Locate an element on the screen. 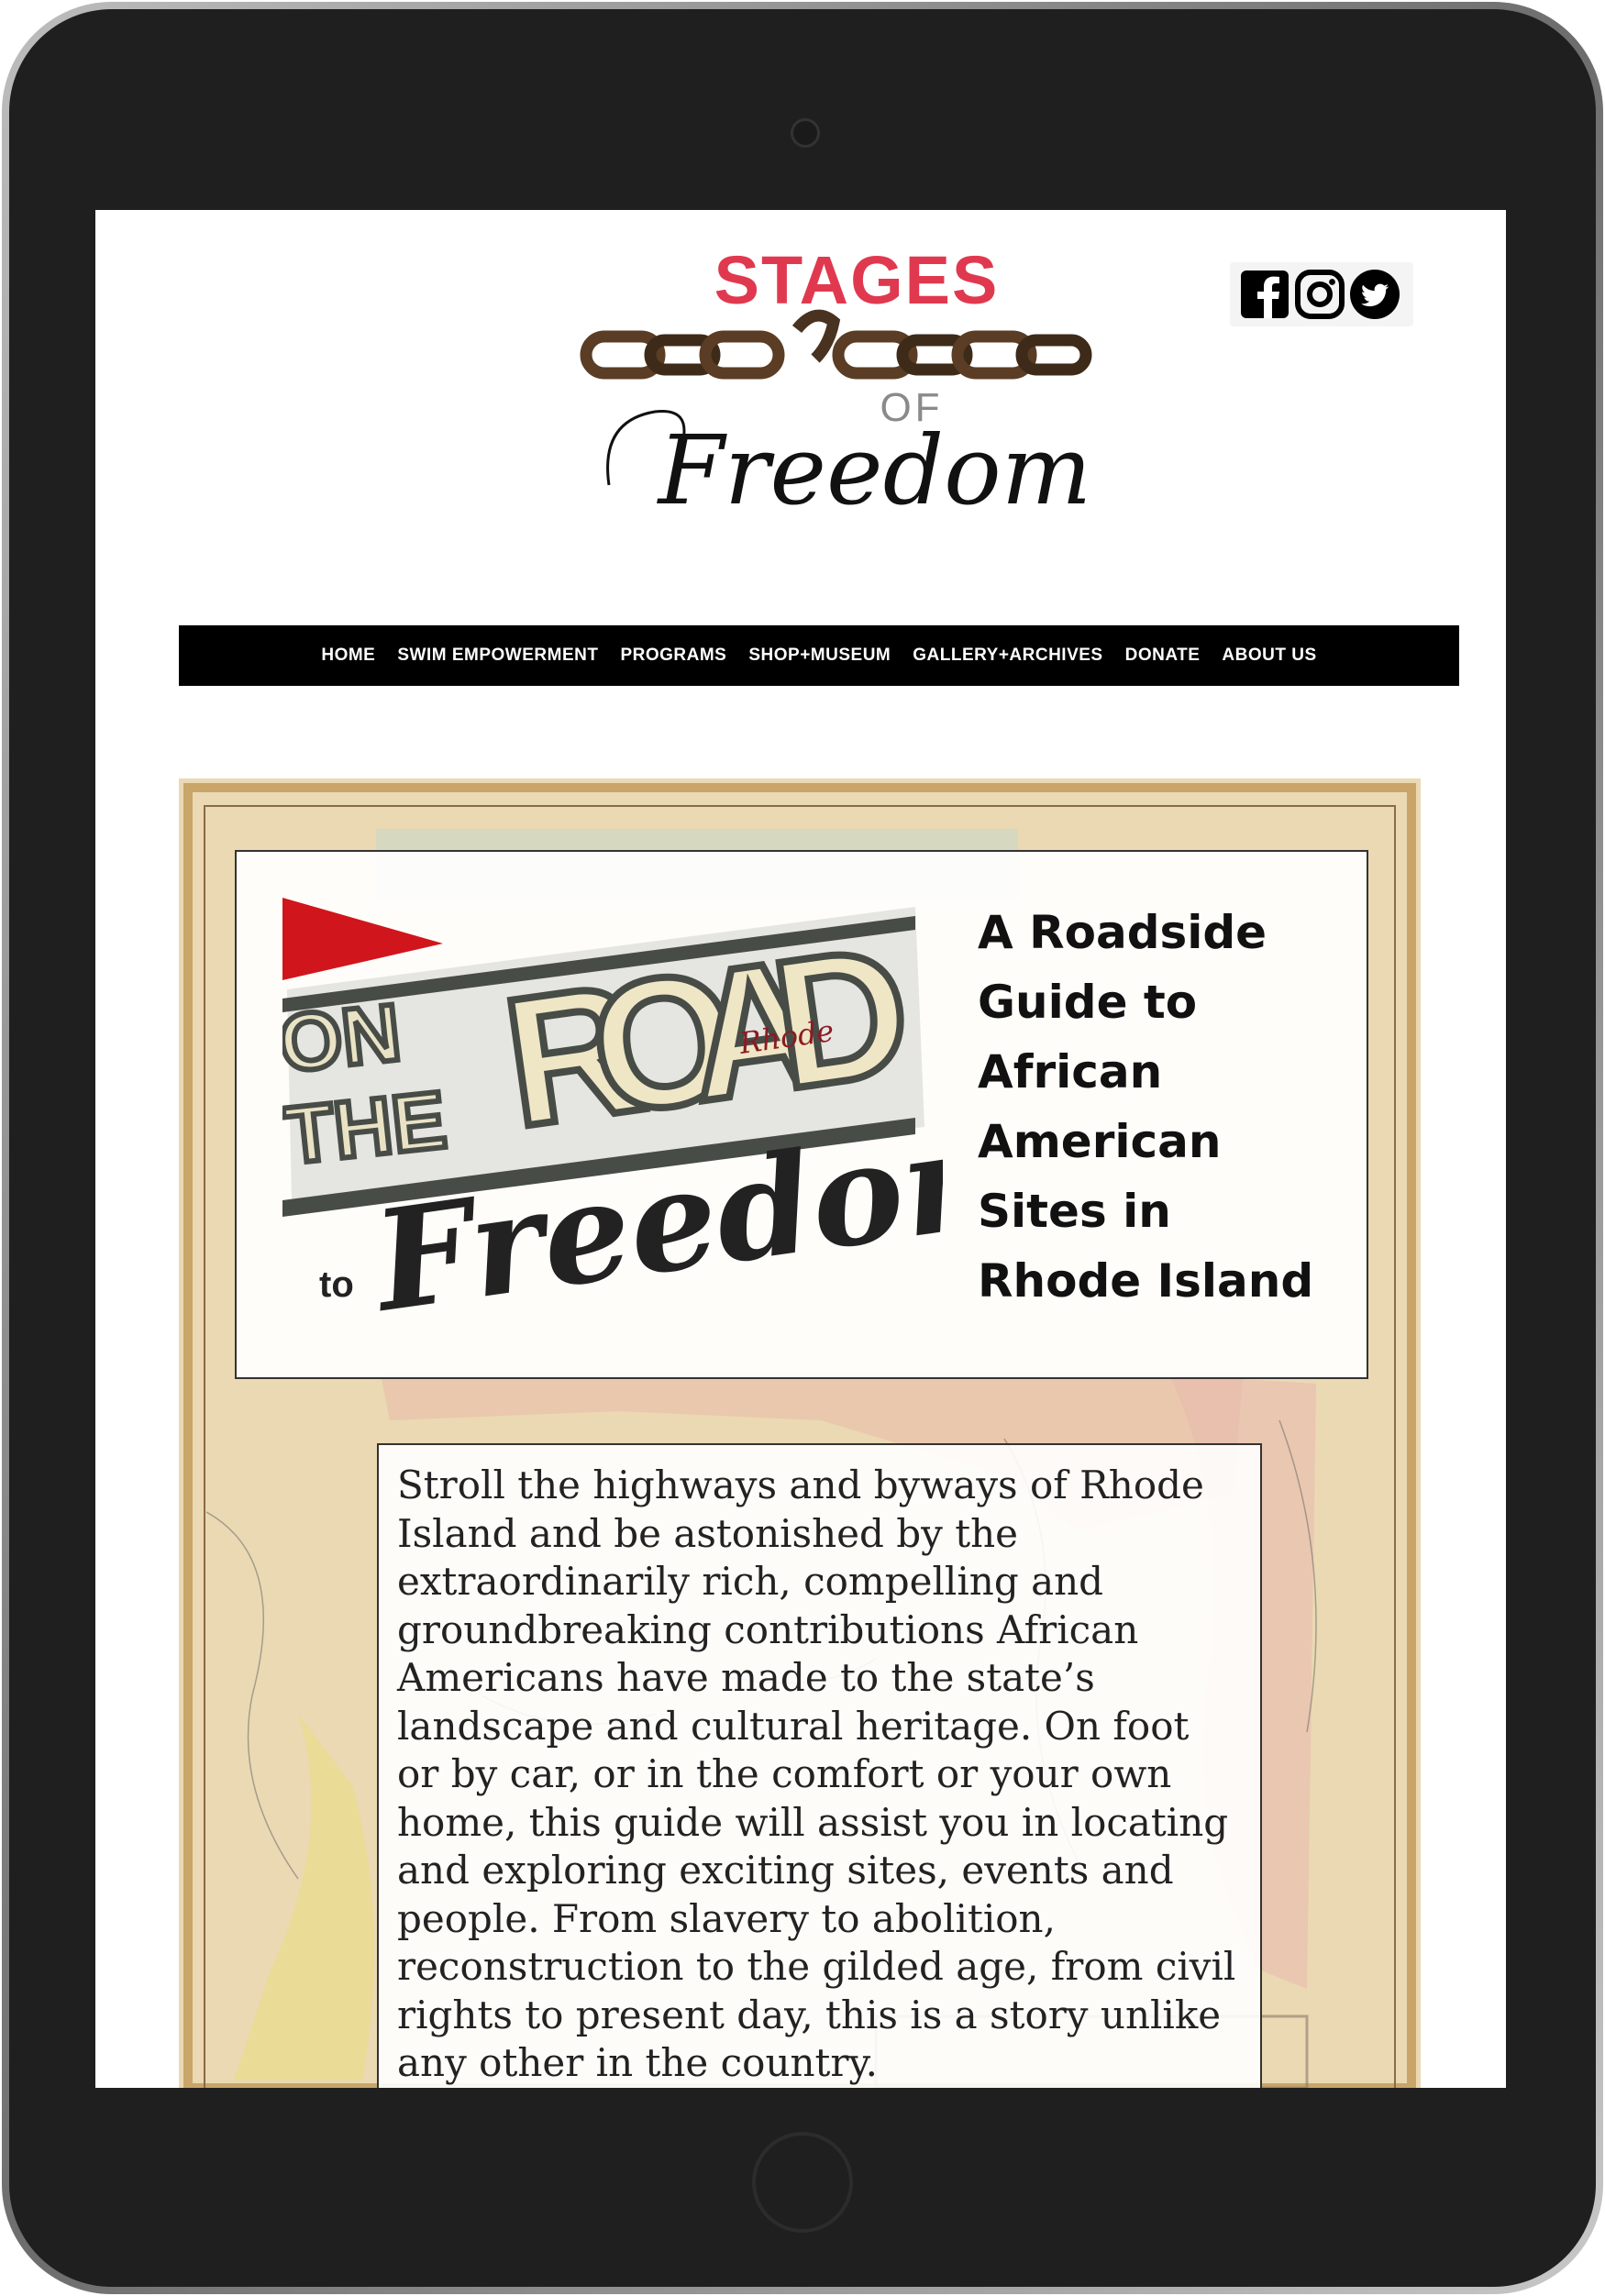 This screenshot has height=2296, width=1605. subtitle-line: African is located at coordinates (1070, 1071).